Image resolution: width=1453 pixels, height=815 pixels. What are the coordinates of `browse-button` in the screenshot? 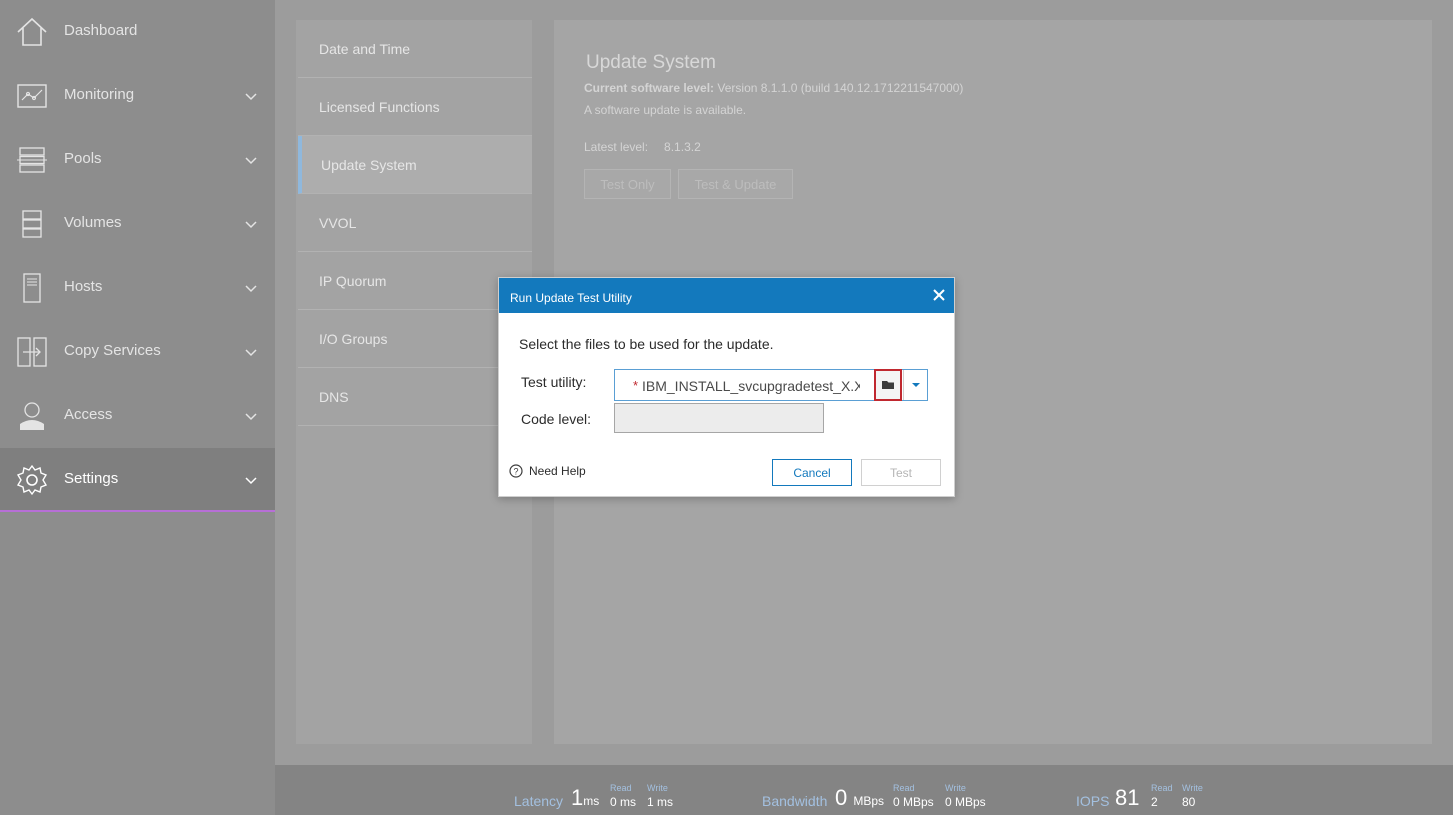 It's located at (888, 385).